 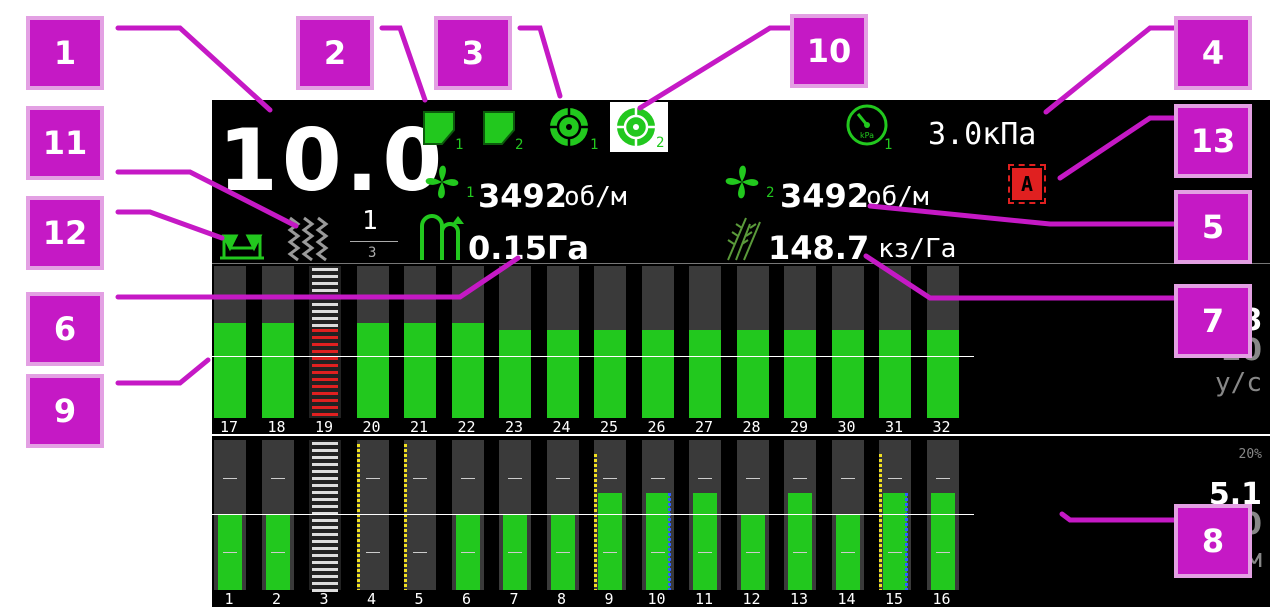 What do you see at coordinates (419, 427) in the screenshot?
I see `top-row-number: 21` at bounding box center [419, 427].